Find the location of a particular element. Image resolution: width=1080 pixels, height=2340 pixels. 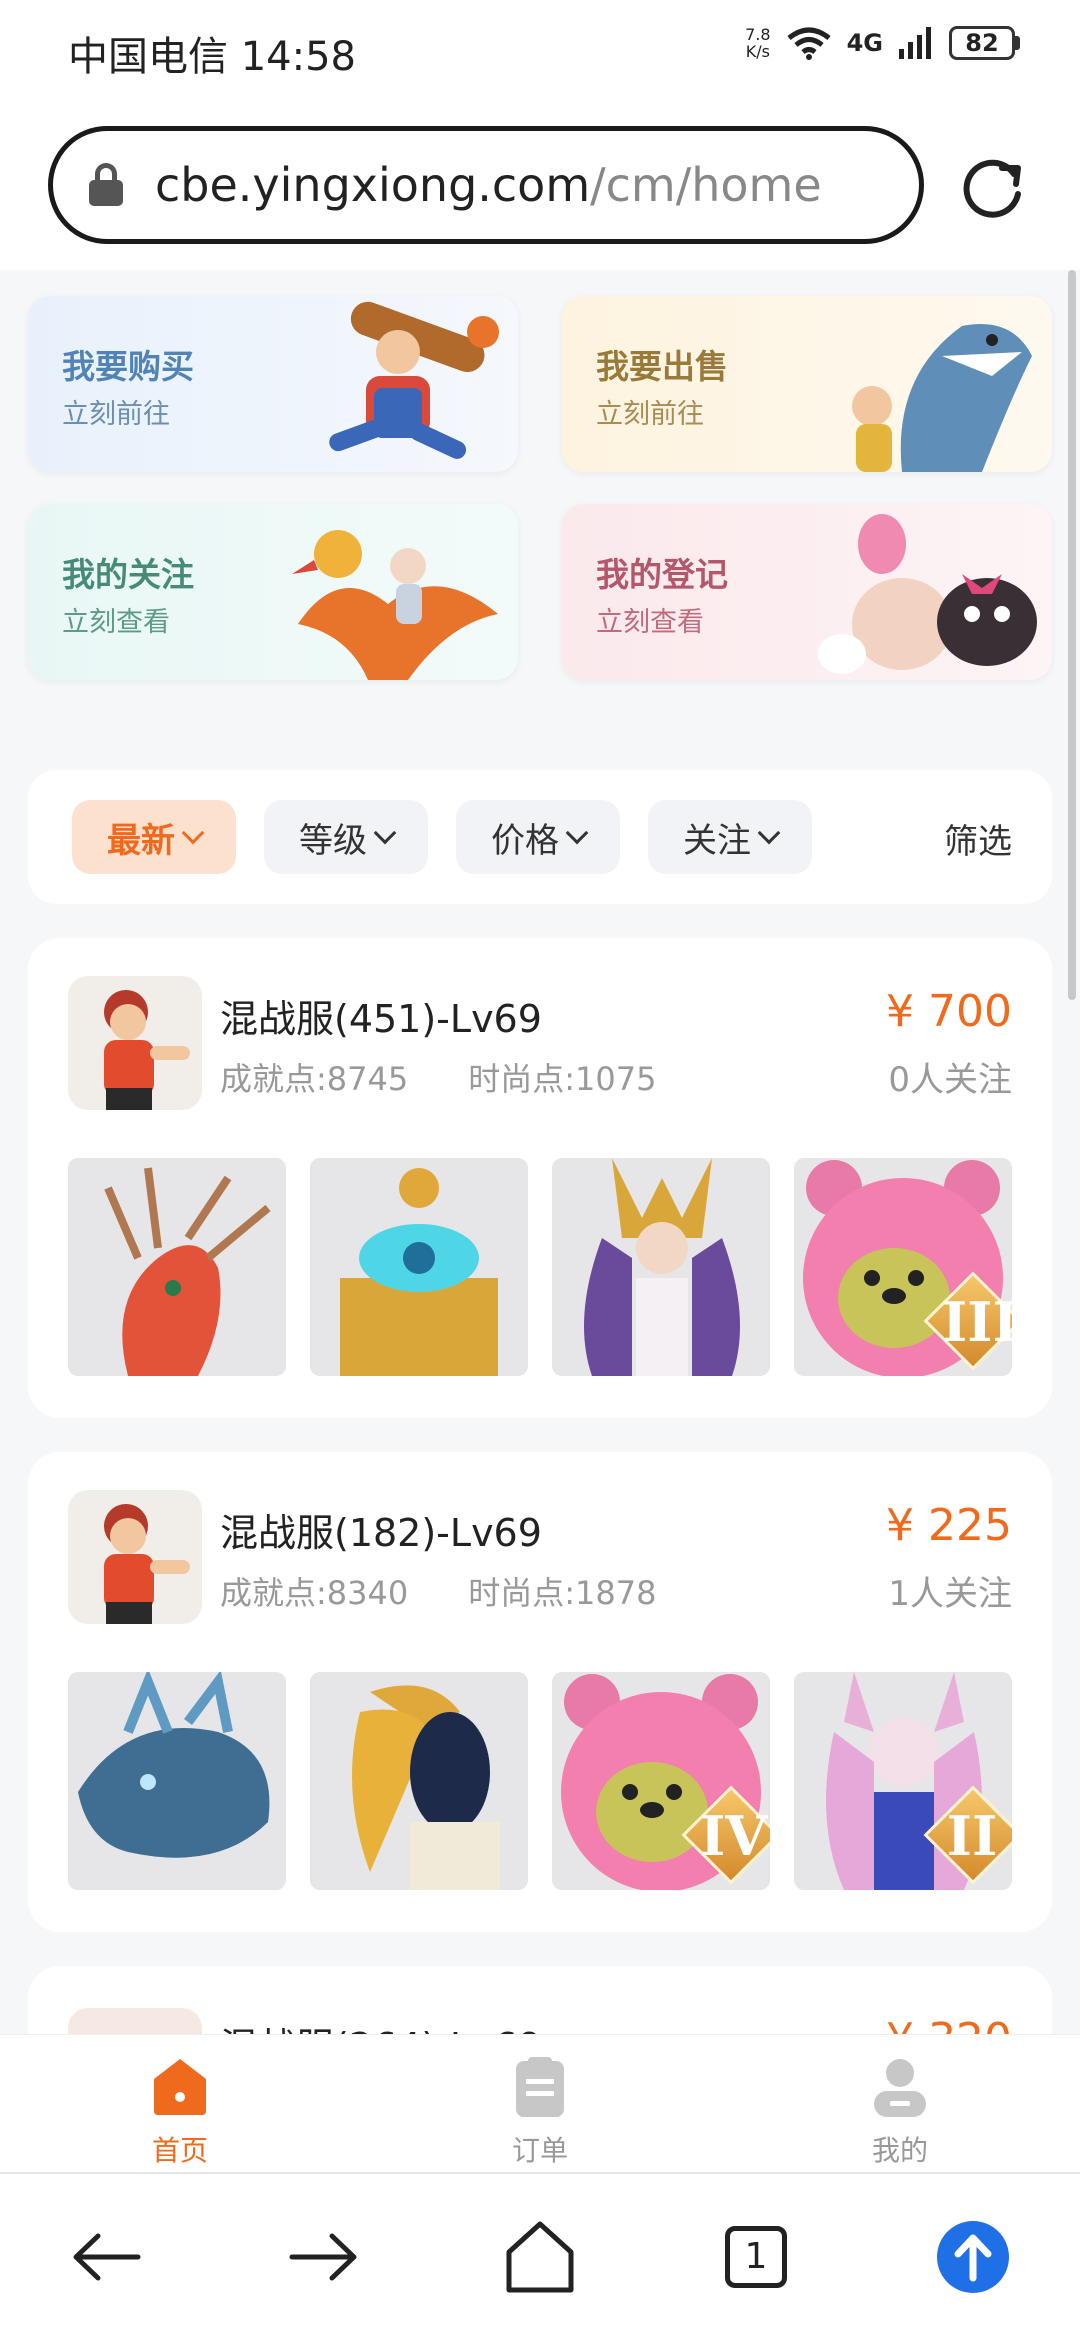

register-card-subtitle: 立刻查看 is located at coordinates (650, 622).